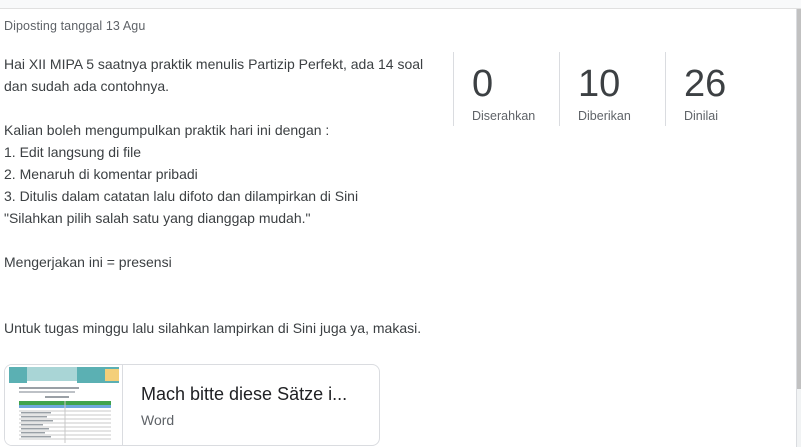  I want to click on description-line: 2. Menaruh di komentar pribadi, so click(101, 174).